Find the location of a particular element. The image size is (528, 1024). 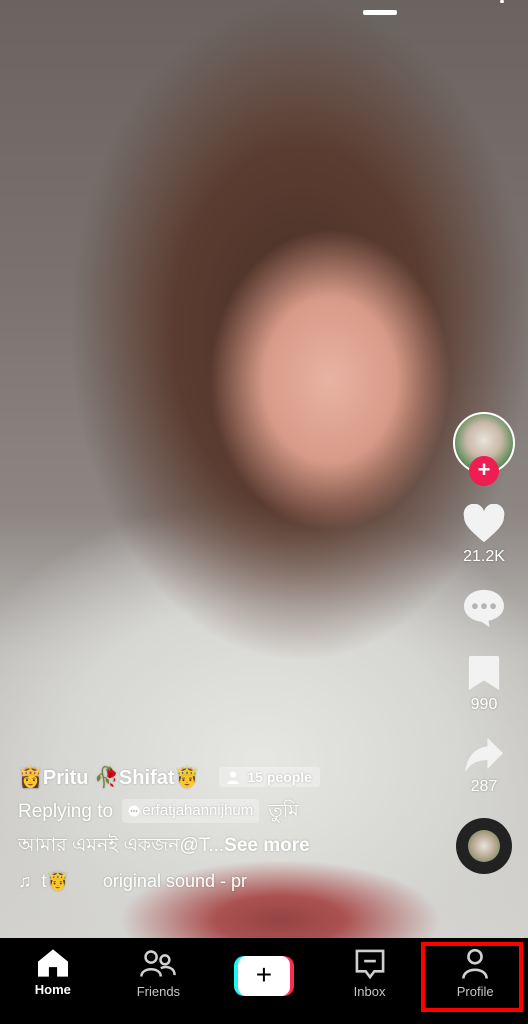

like-button: 21.2K is located at coordinates (484, 535).